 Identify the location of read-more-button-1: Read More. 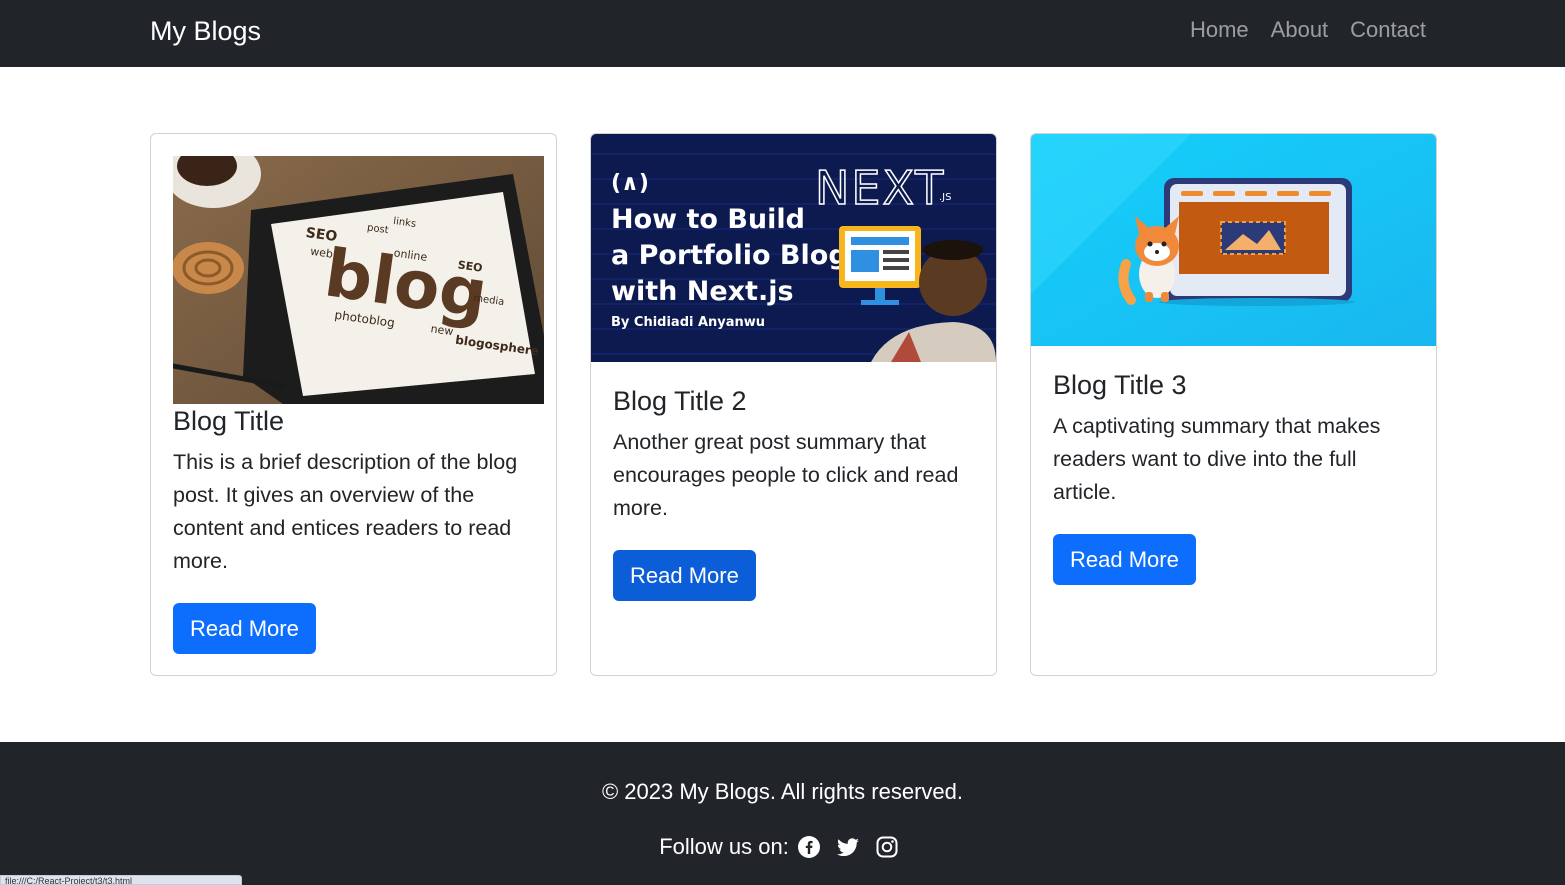
(244, 628).